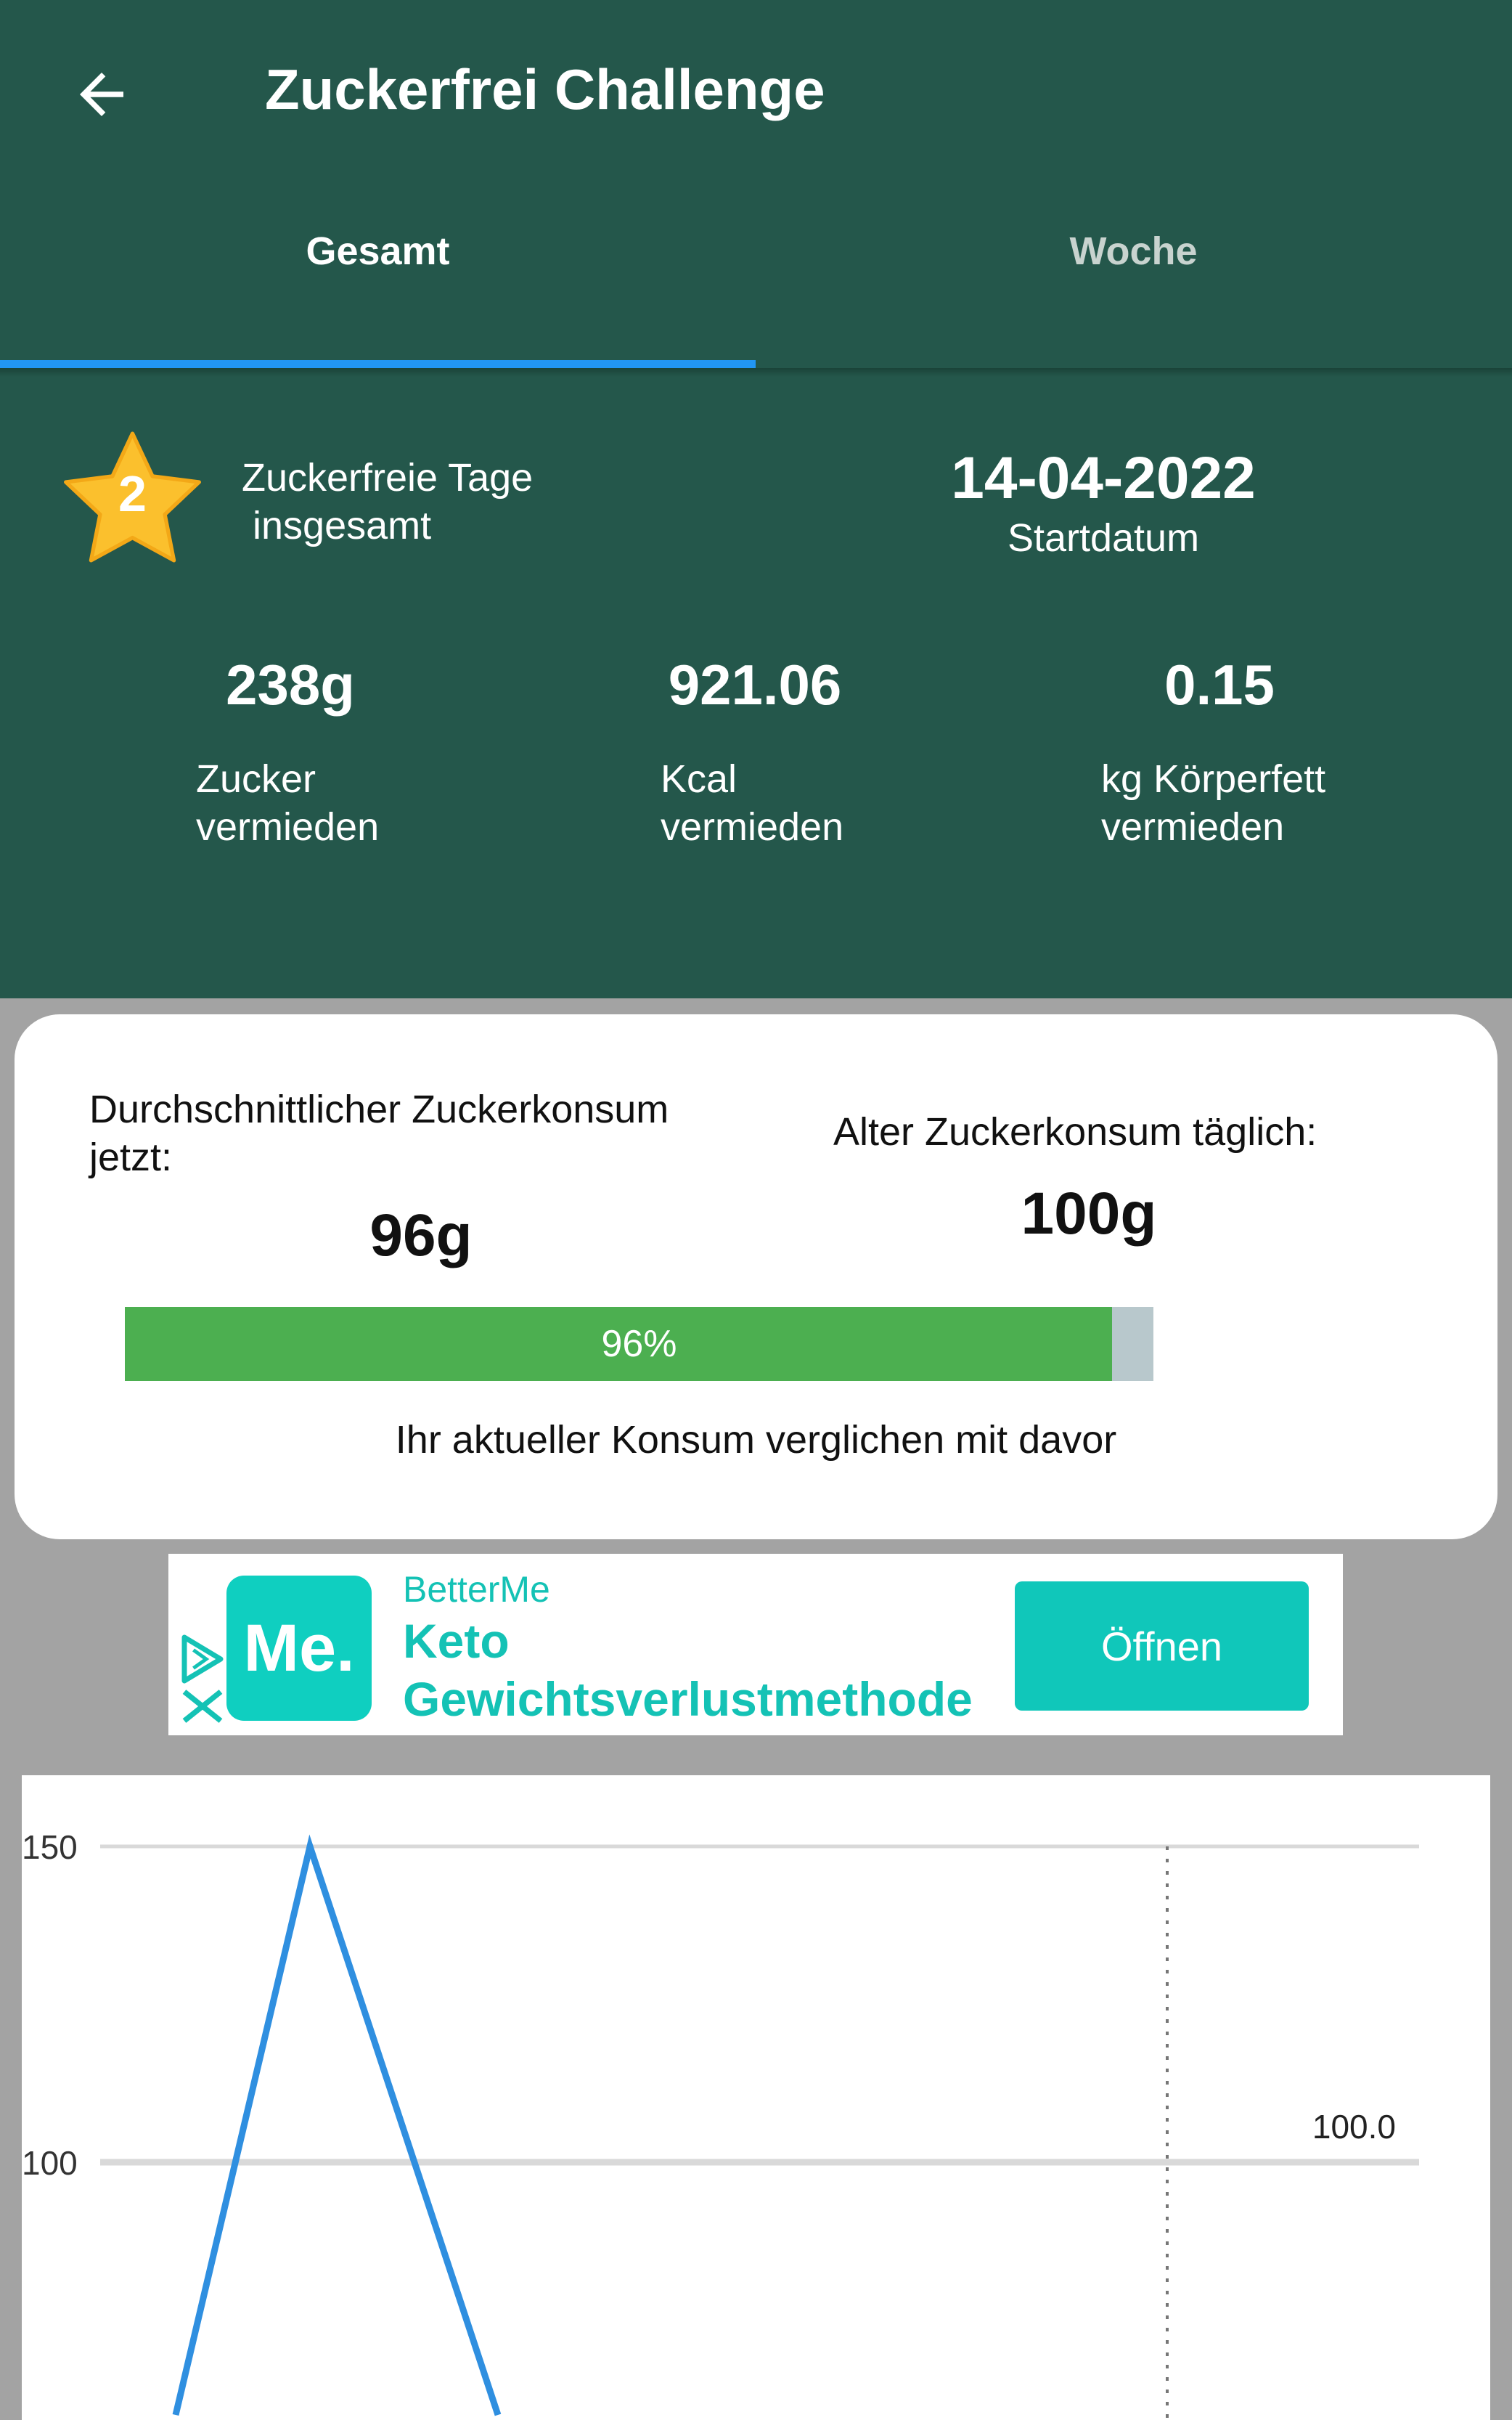 The image size is (1512, 2420). I want to click on back-button, so click(101, 94).